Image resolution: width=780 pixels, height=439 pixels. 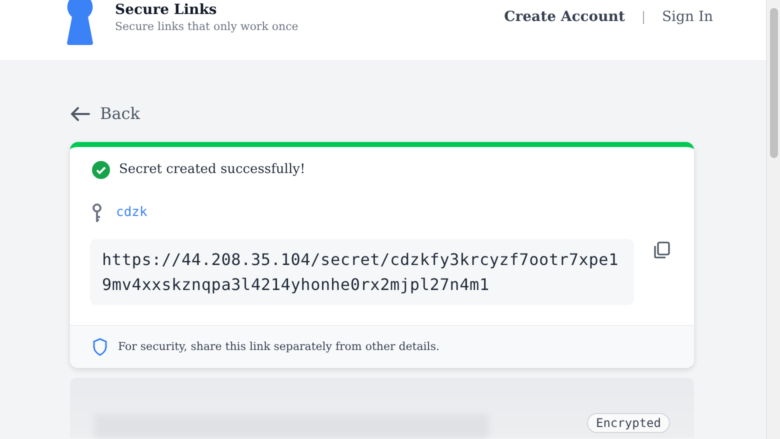 I want to click on copy-button, so click(x=662, y=250).